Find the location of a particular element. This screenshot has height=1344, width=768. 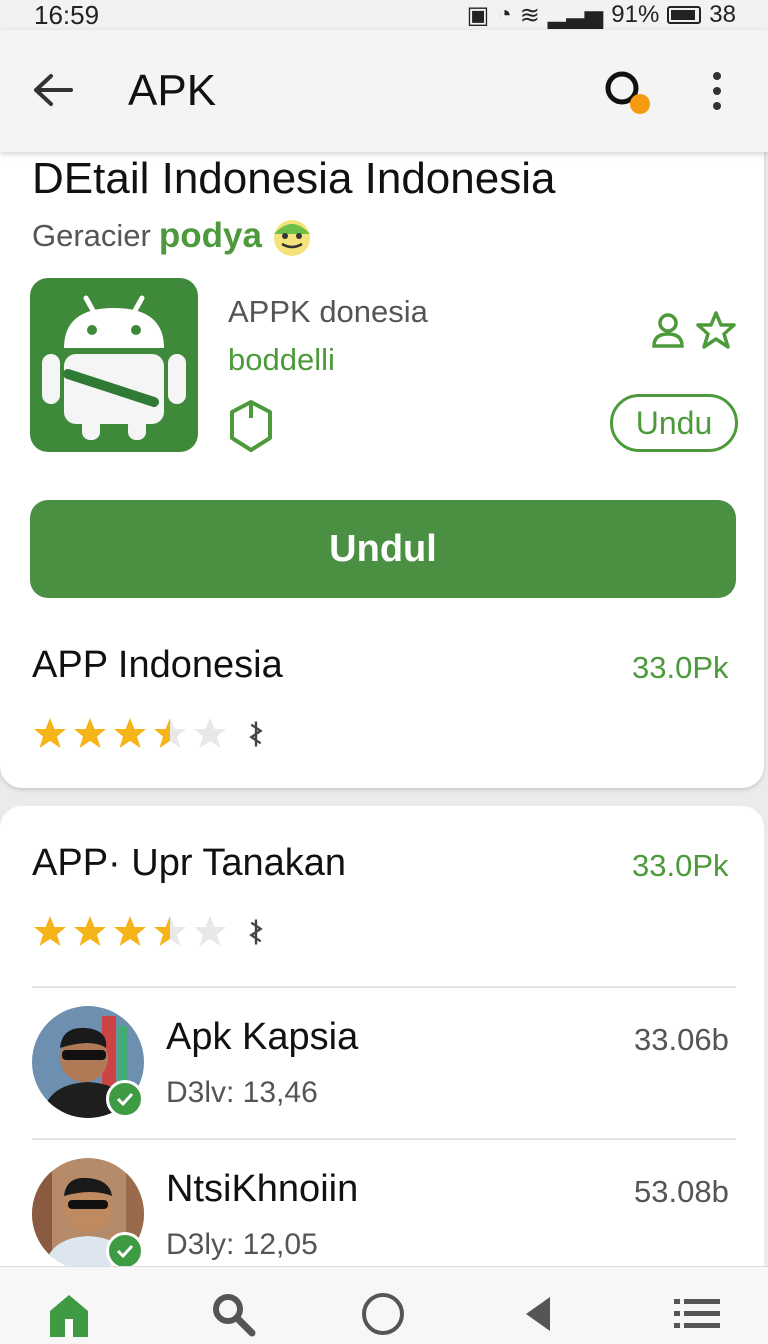

sub-label: Geracier is located at coordinates (91, 235).